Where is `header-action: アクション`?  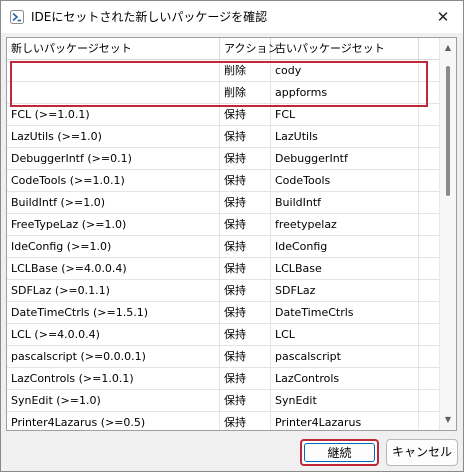 header-action: アクション is located at coordinates (249, 49).